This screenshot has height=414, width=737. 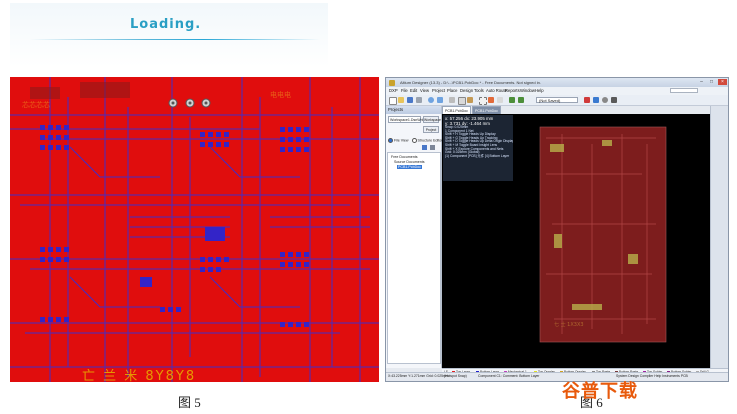 What do you see at coordinates (431, 100) in the screenshot?
I see `zoom-icon` at bounding box center [431, 100].